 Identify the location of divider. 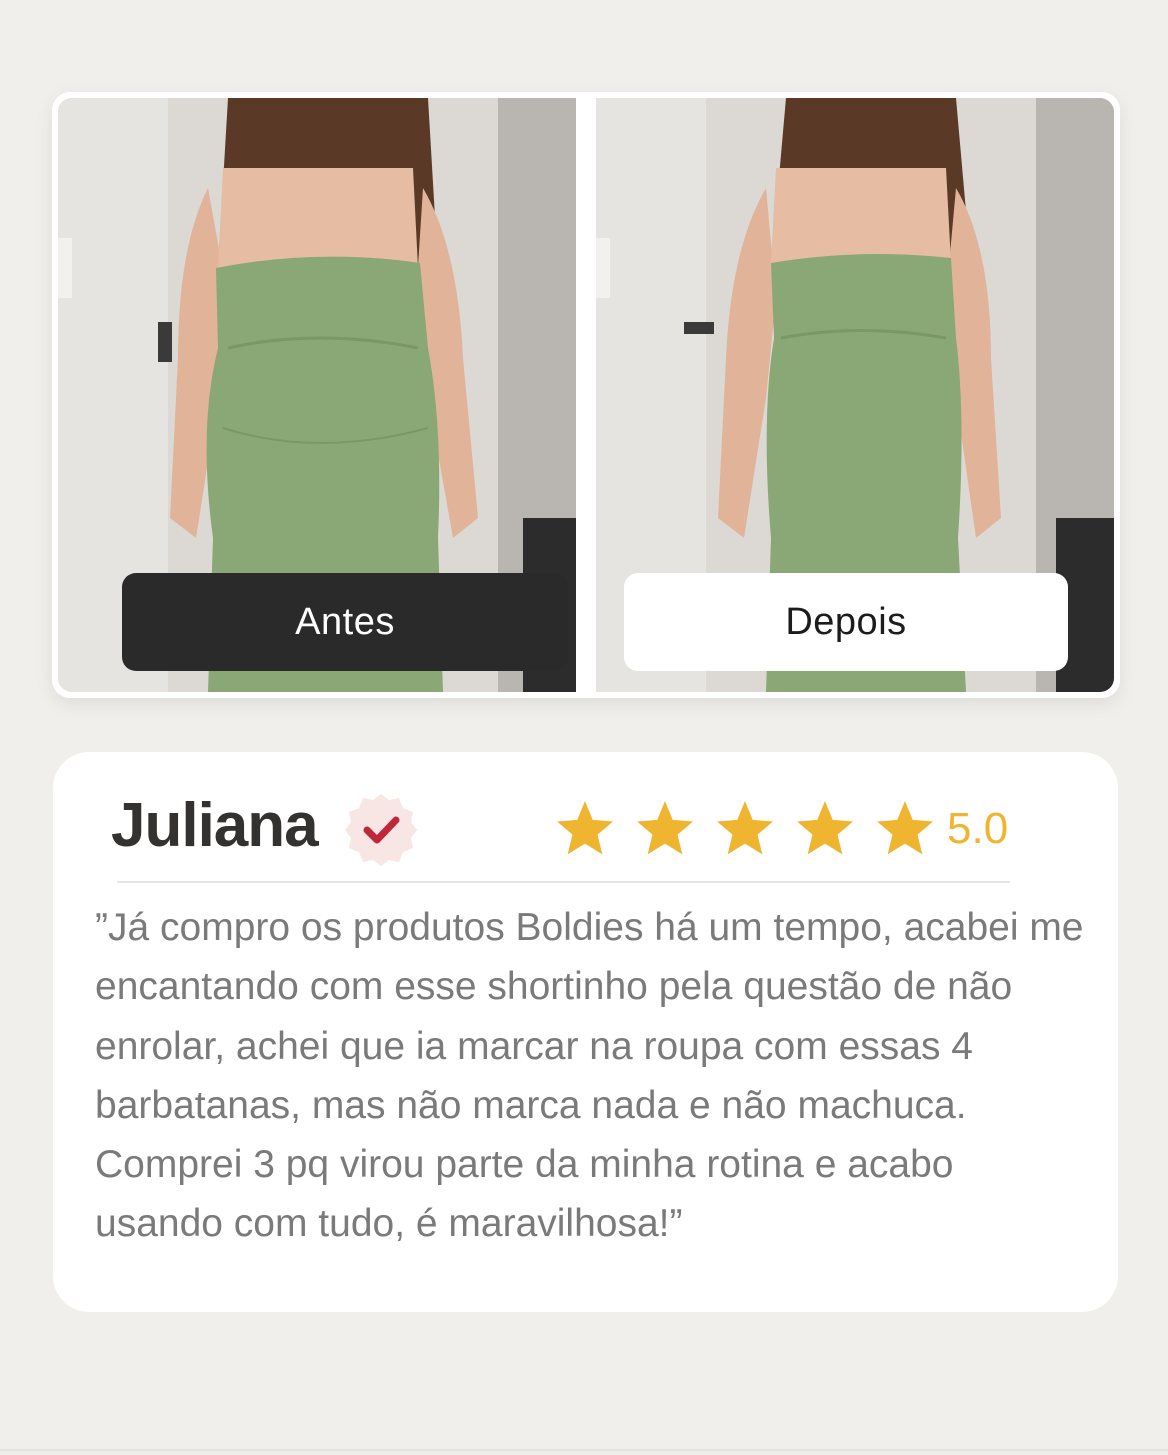
(563, 882).